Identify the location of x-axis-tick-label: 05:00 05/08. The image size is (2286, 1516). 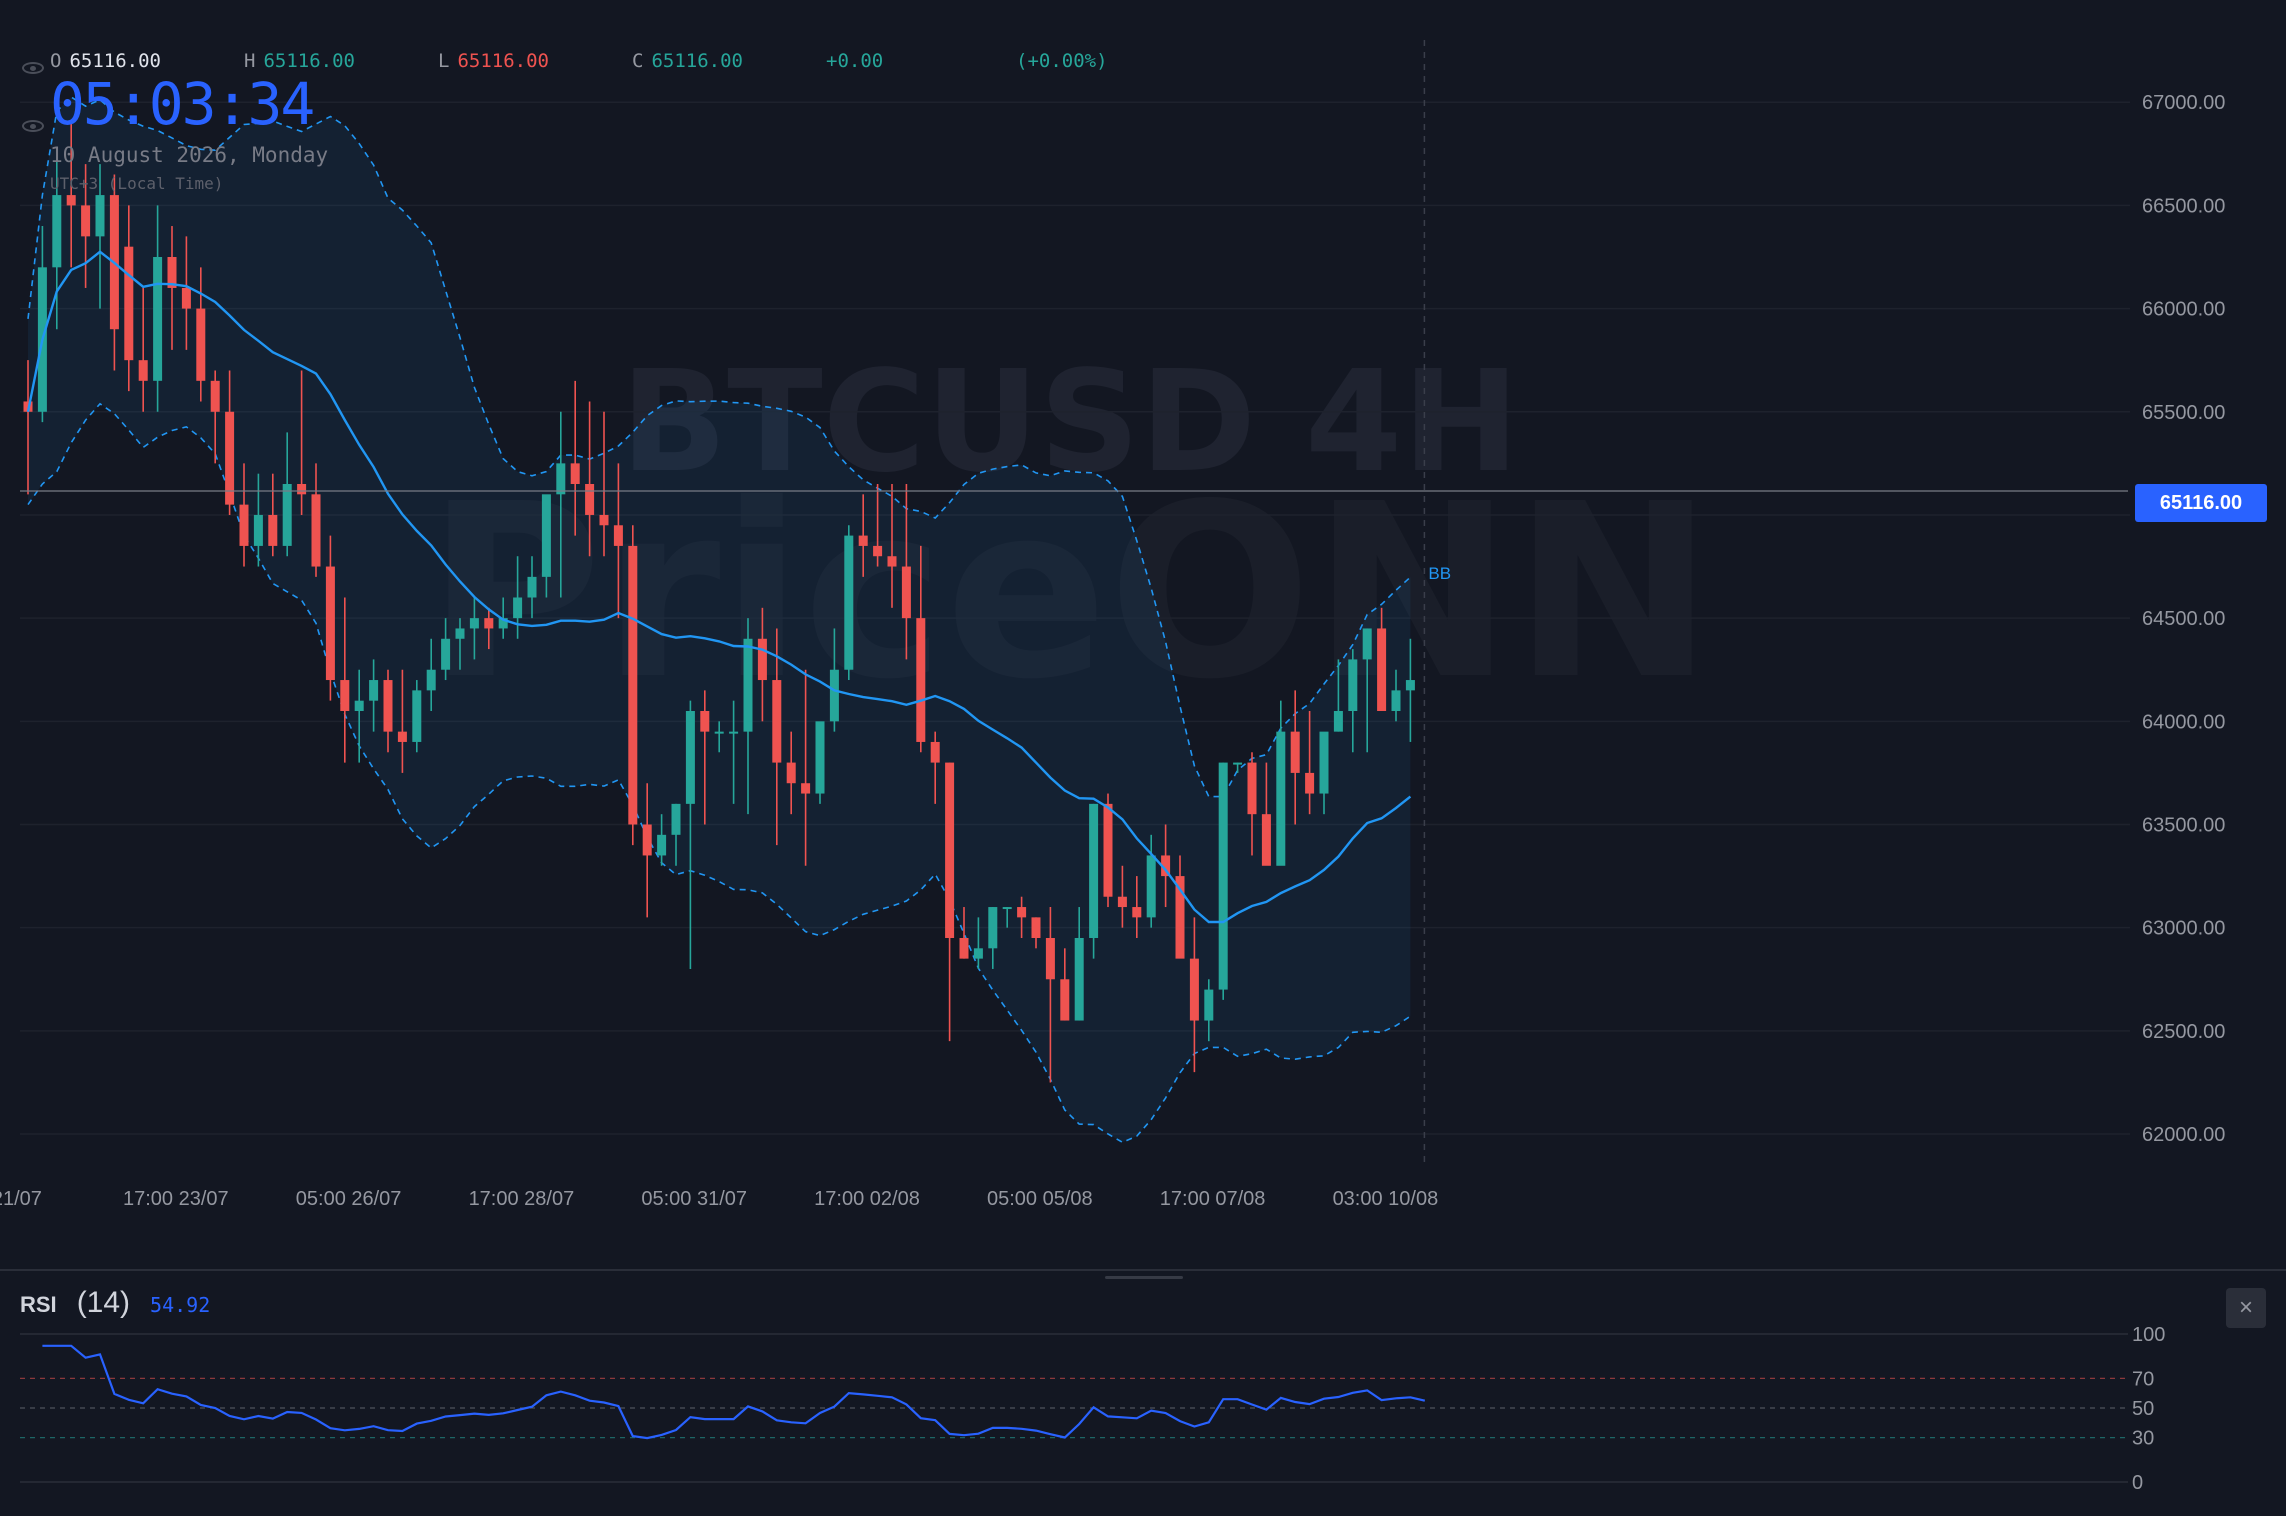
(1040, 1199).